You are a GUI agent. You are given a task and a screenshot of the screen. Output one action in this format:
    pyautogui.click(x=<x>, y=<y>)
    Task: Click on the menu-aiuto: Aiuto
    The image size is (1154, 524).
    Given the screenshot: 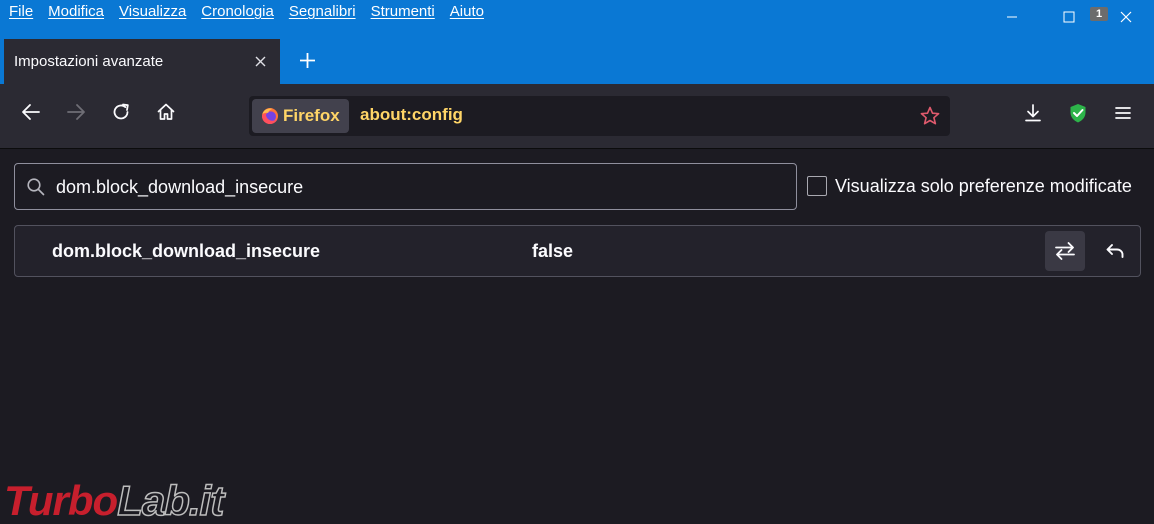 What is the action you would take?
    pyautogui.click(x=466, y=13)
    